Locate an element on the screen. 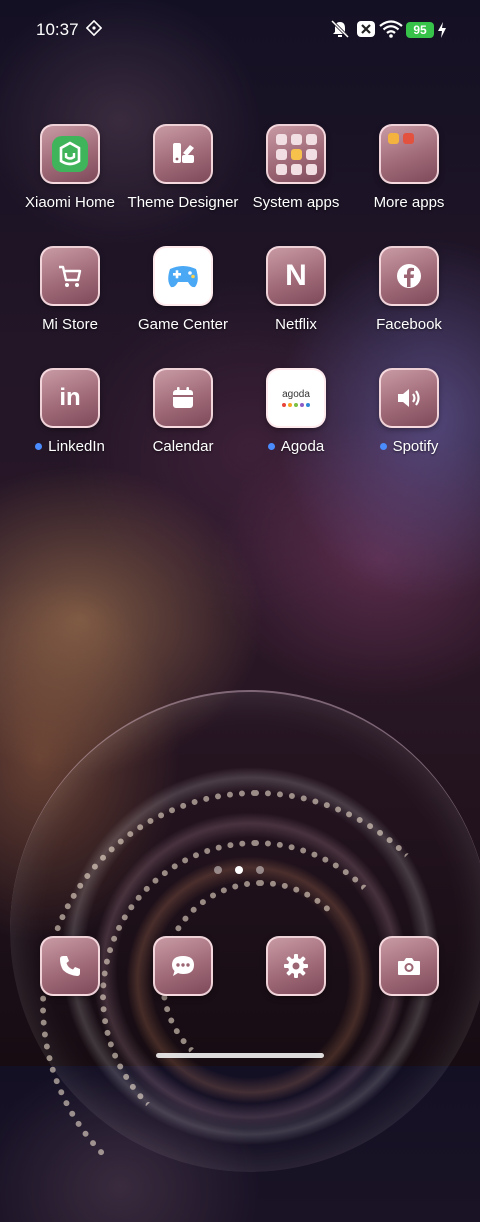  app-label: Game Center is located at coordinates (183, 324).